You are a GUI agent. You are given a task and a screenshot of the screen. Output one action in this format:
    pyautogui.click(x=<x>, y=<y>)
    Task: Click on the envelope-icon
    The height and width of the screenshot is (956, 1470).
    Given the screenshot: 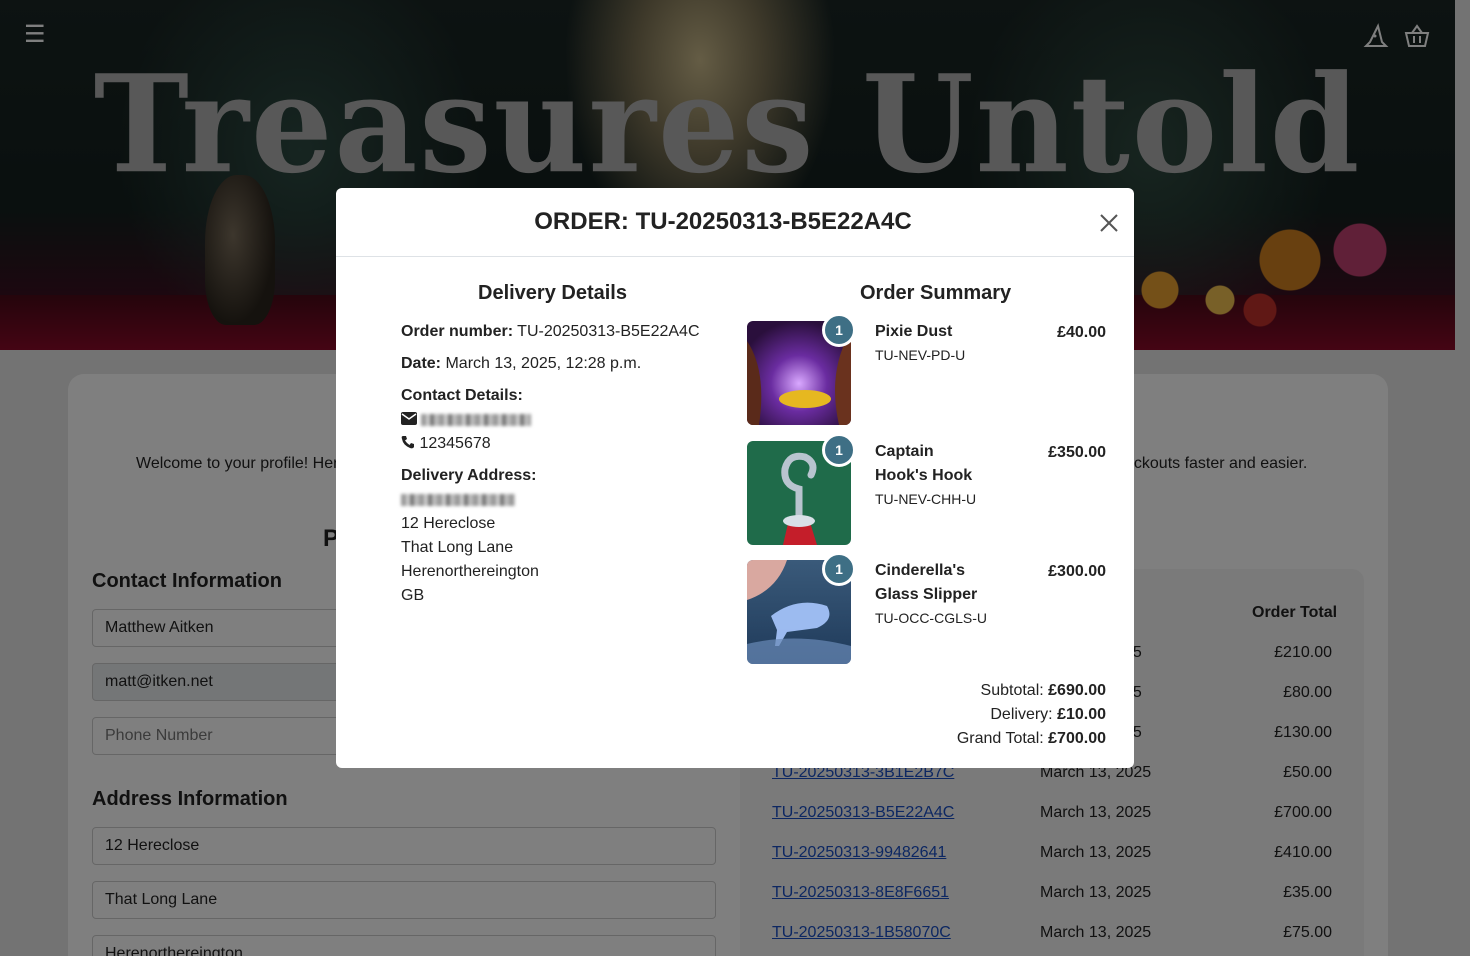 What is the action you would take?
    pyautogui.click(x=409, y=418)
    